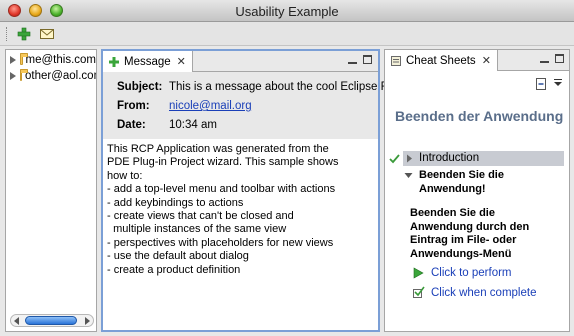 Image resolution: width=574 pixels, height=336 pixels. I want to click on tab-label: Cheat Sheets, so click(441, 60).